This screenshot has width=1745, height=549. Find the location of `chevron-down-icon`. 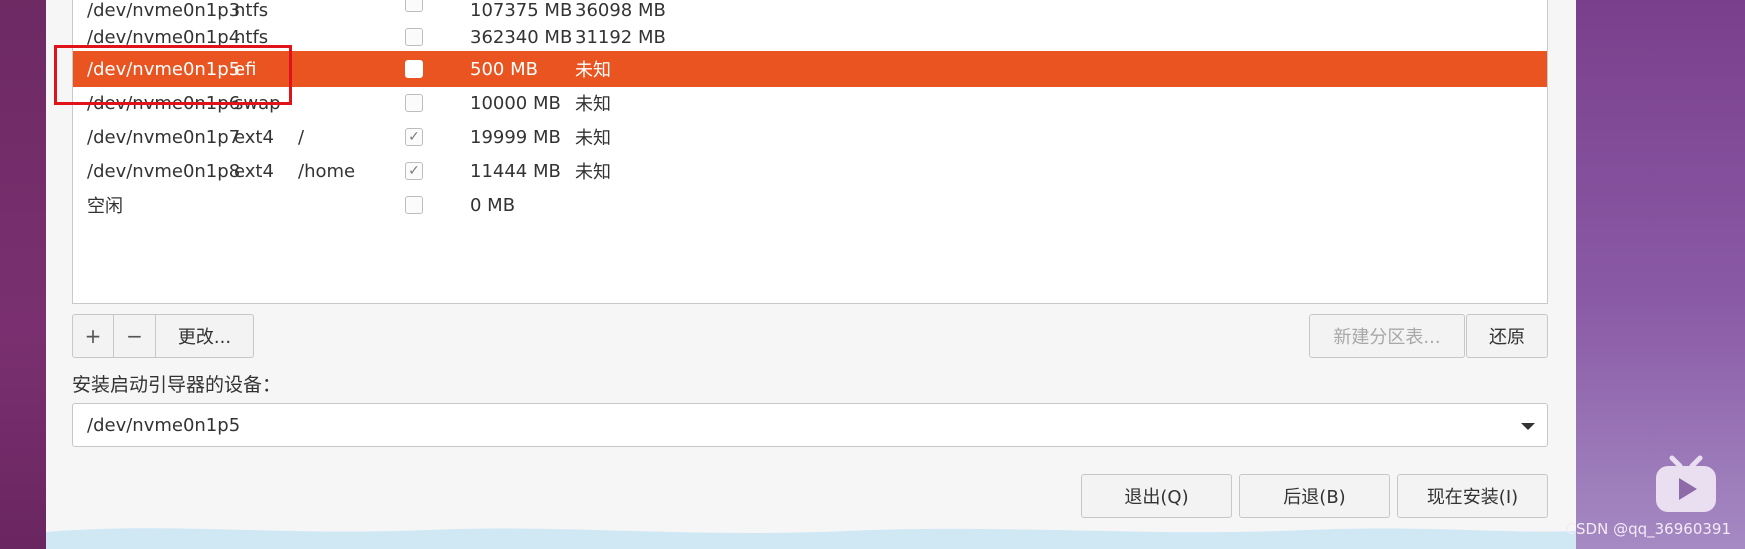

chevron-down-icon is located at coordinates (1528, 426).